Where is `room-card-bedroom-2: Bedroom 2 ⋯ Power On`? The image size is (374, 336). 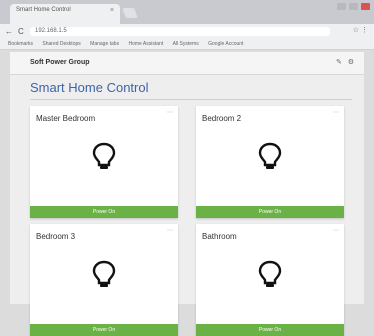
room-card-bedroom-2: Bedroom 2 ⋯ Power On is located at coordinates (270, 162).